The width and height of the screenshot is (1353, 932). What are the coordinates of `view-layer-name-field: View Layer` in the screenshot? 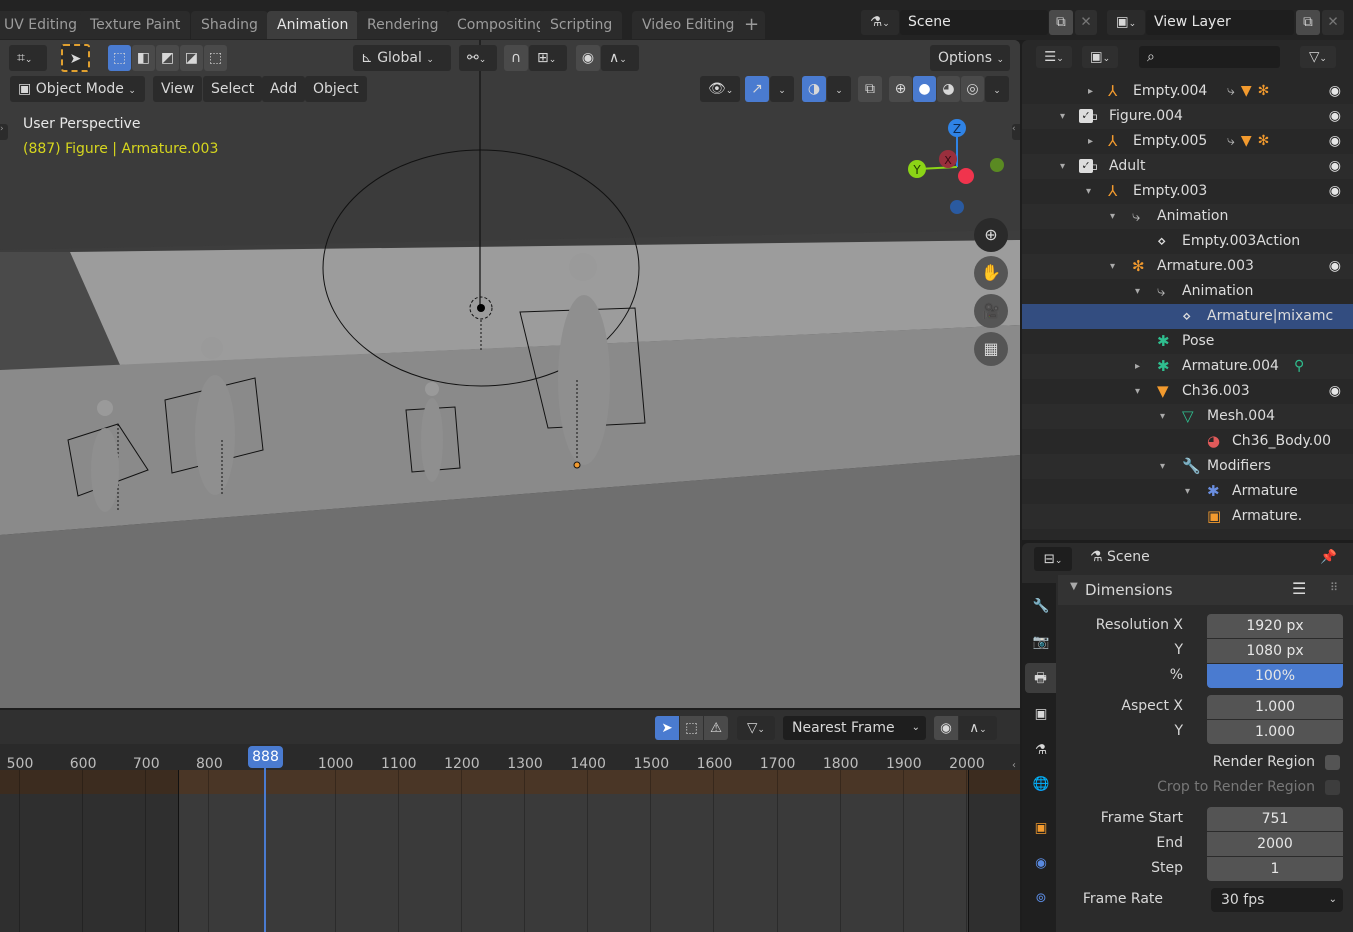 It's located at (1220, 22).